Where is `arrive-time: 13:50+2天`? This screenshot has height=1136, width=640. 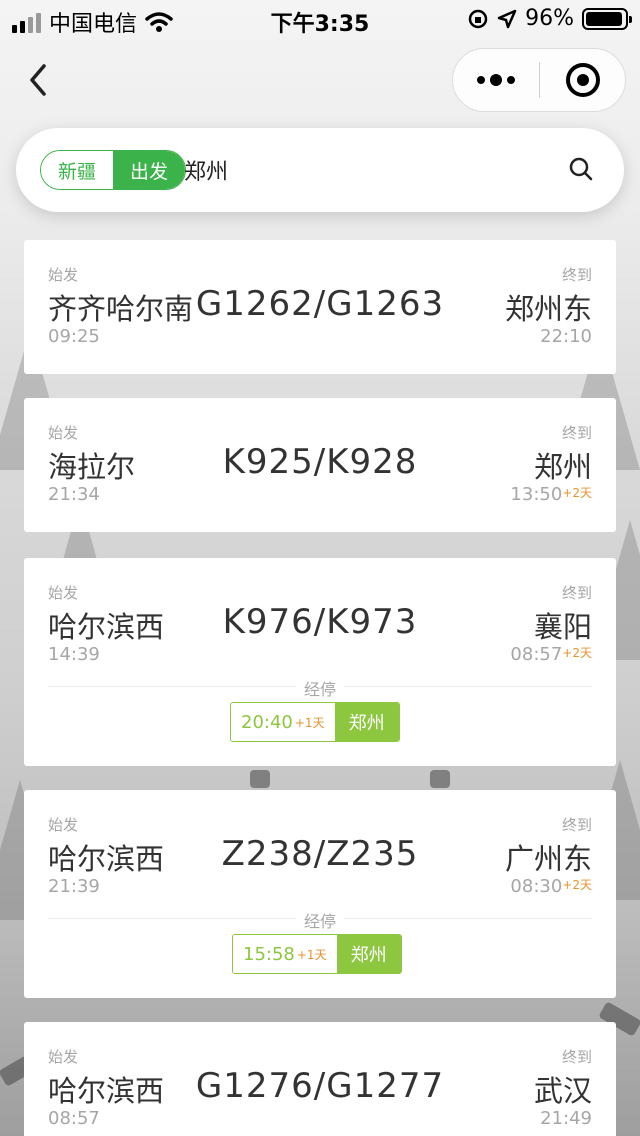 arrive-time: 13:50+2天 is located at coordinates (551, 494).